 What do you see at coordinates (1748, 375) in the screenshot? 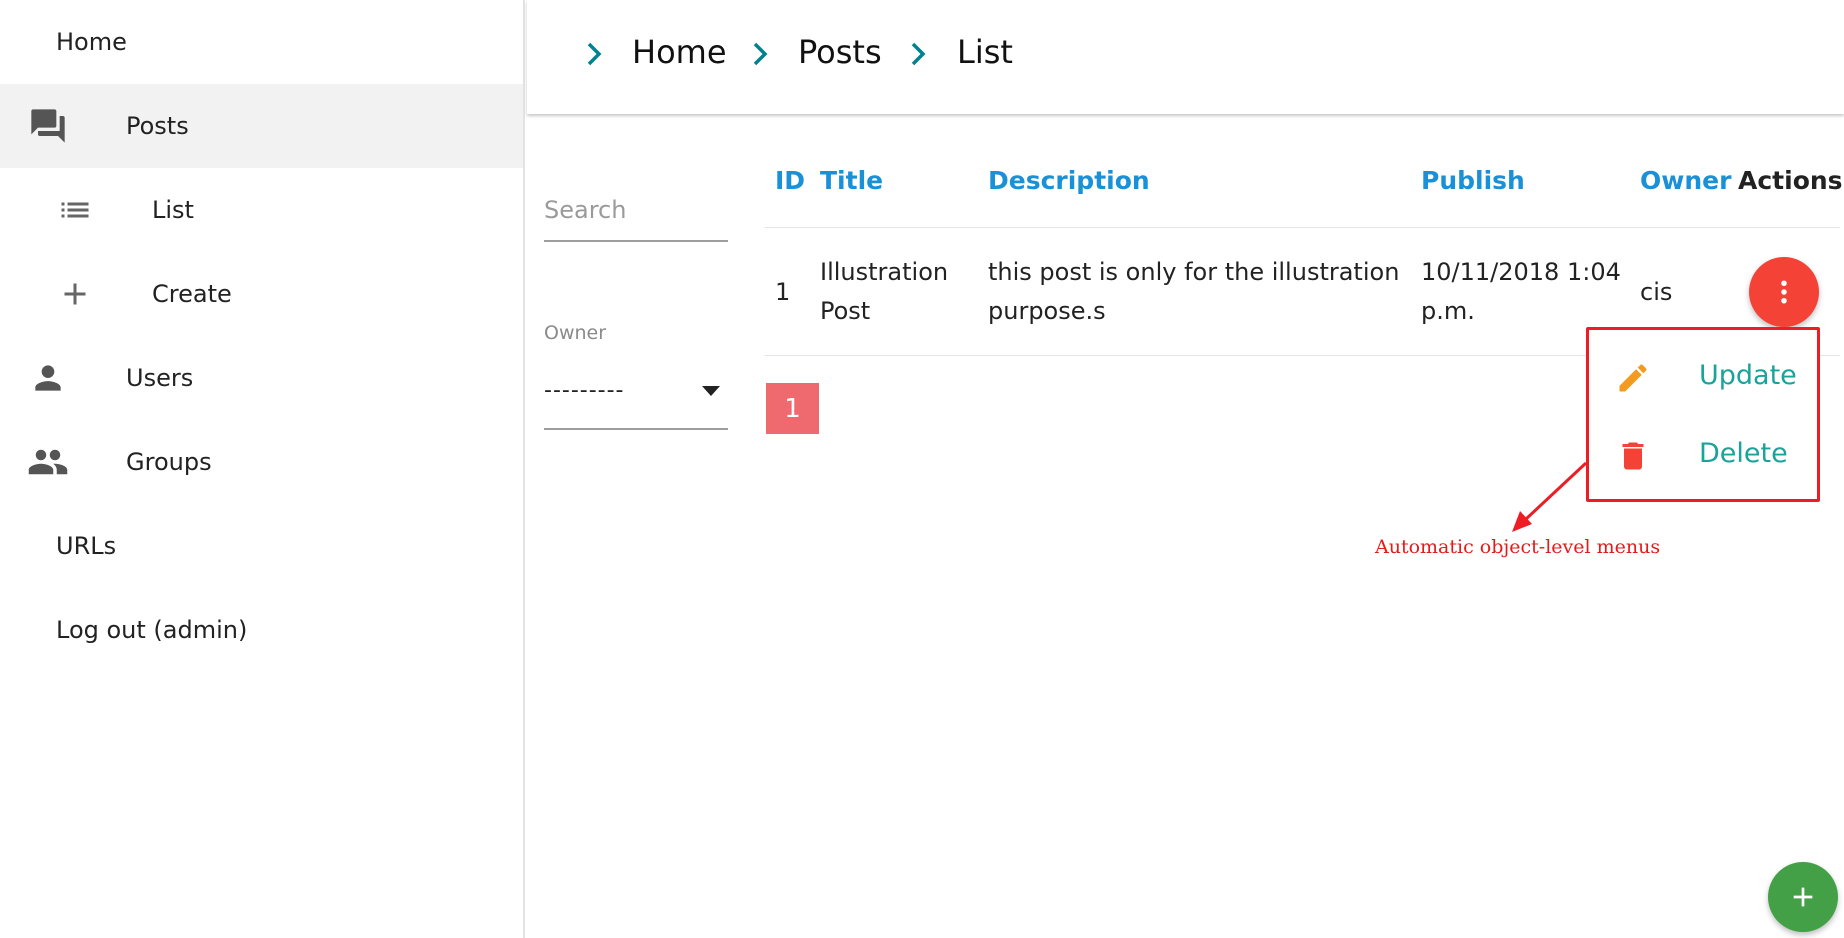
I see `menu-item-label: Update` at bounding box center [1748, 375].